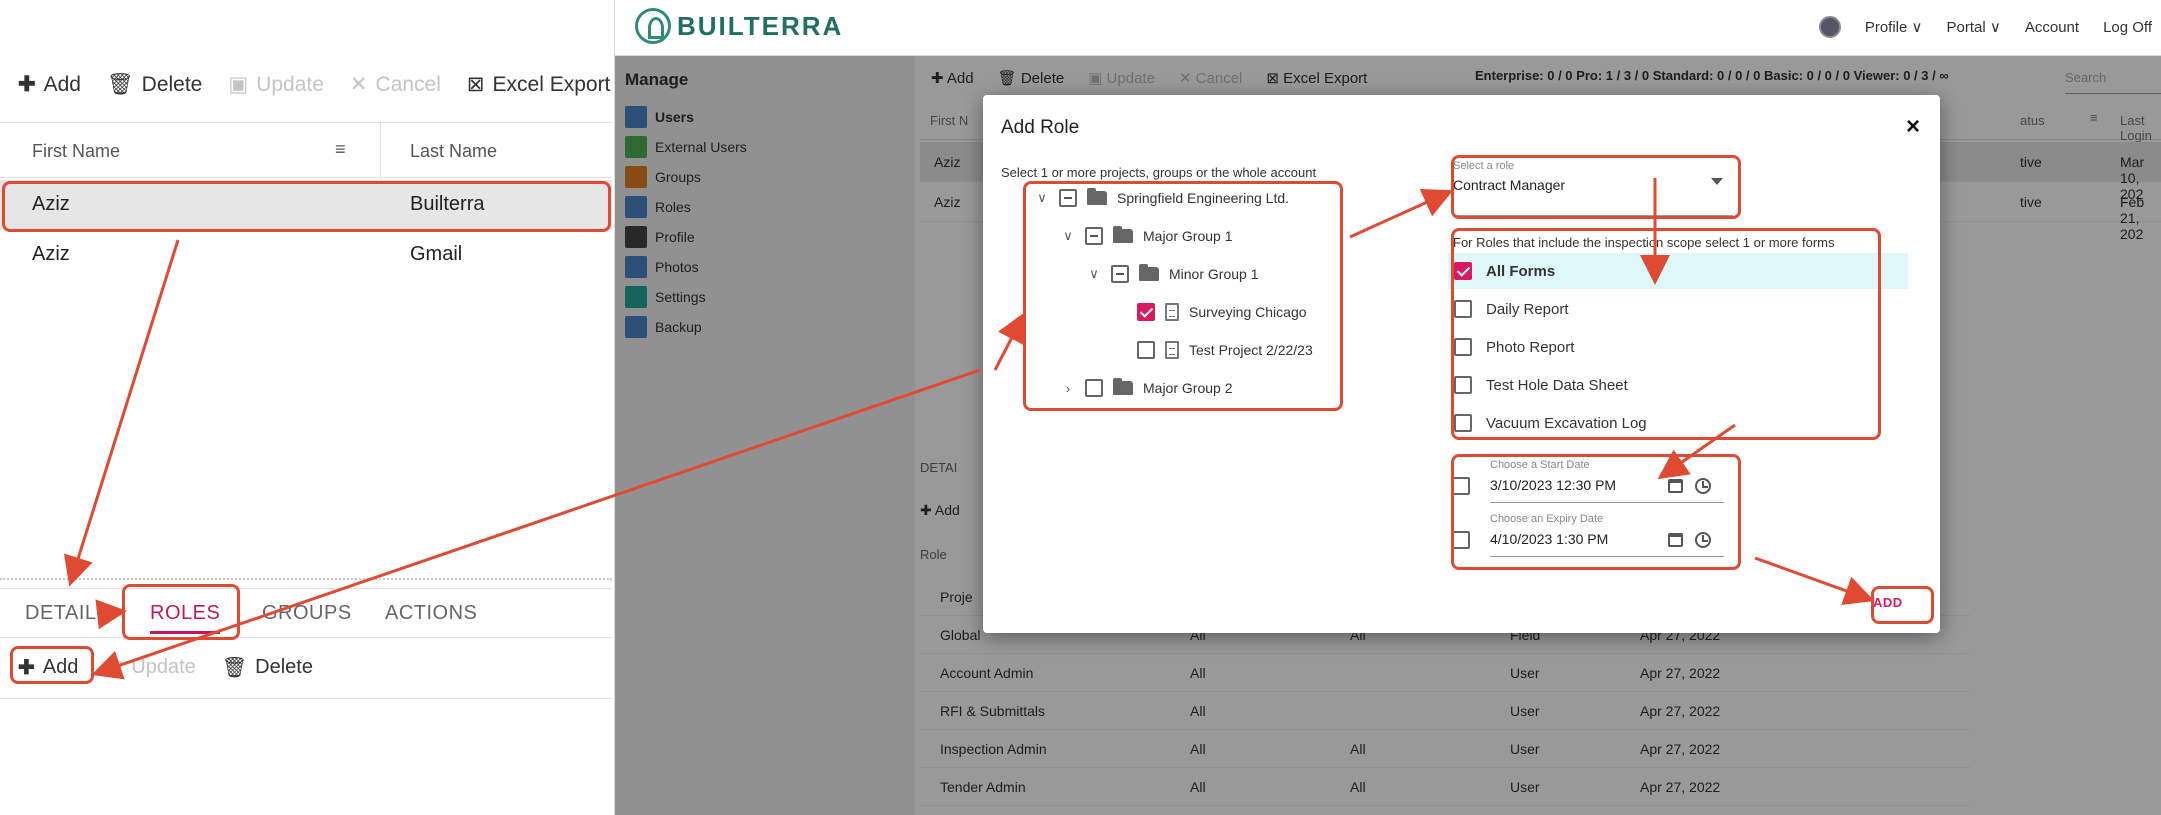 This screenshot has width=2161, height=815. What do you see at coordinates (1814, 580) in the screenshot?
I see `arrow-dates-to-add` at bounding box center [1814, 580].